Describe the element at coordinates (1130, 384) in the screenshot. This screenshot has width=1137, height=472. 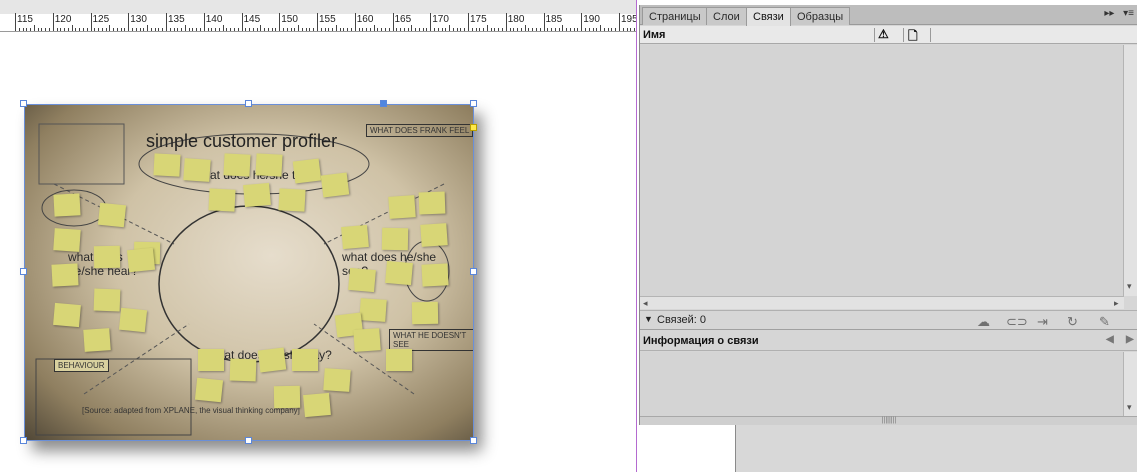
I see `link-info-scrollbar: ▾` at that location.